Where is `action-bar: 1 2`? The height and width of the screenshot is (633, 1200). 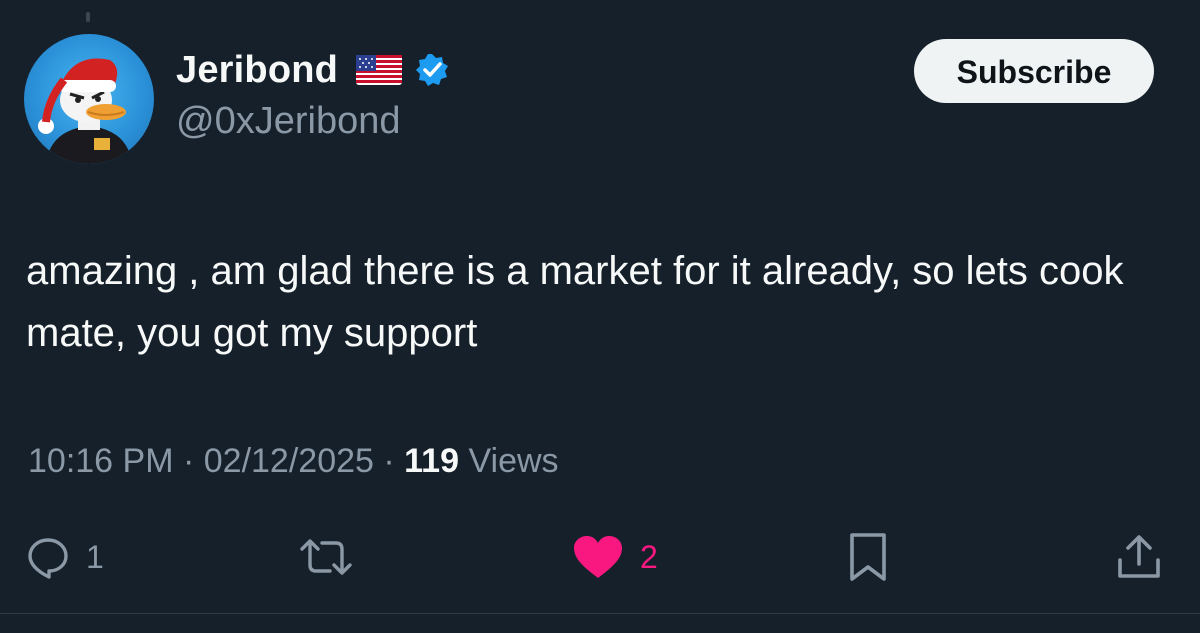
action-bar: 1 2 is located at coordinates (600, 557).